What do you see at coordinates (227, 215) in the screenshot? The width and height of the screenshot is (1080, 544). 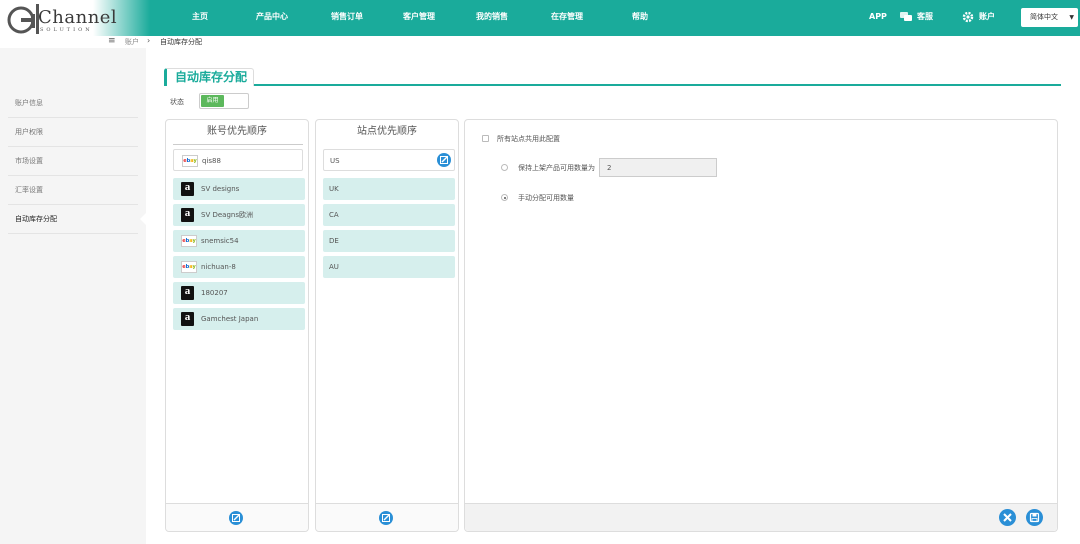 I see `account-name: SV Deagns欧洲` at bounding box center [227, 215].